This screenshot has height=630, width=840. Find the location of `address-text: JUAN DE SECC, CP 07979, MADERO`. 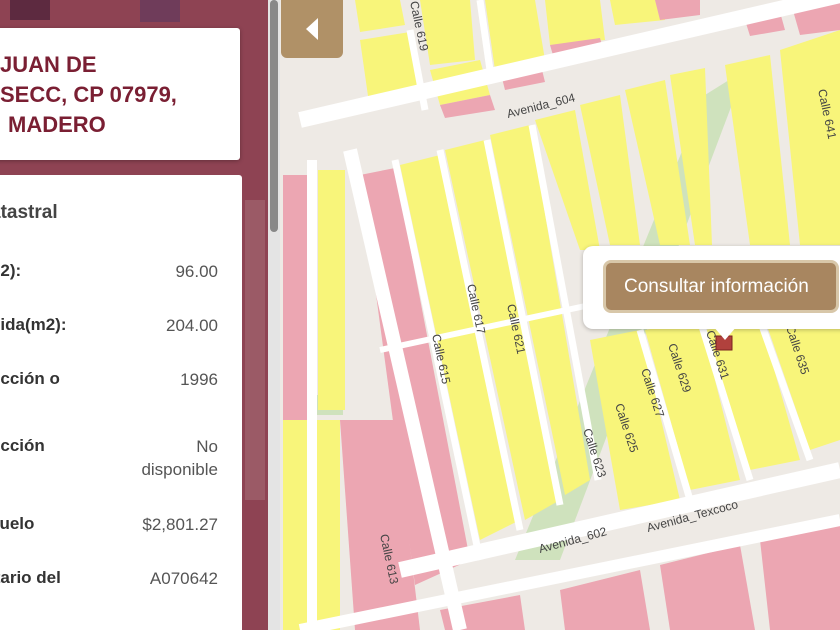

address-text: JUAN DE SECC, CP 07979, MADERO is located at coordinates (115, 95).